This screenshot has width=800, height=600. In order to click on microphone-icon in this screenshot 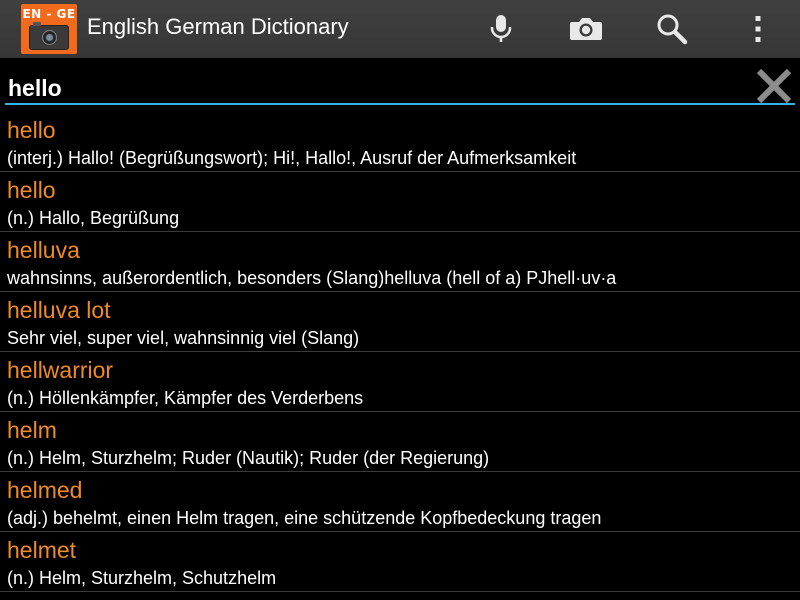, I will do `click(501, 28)`.